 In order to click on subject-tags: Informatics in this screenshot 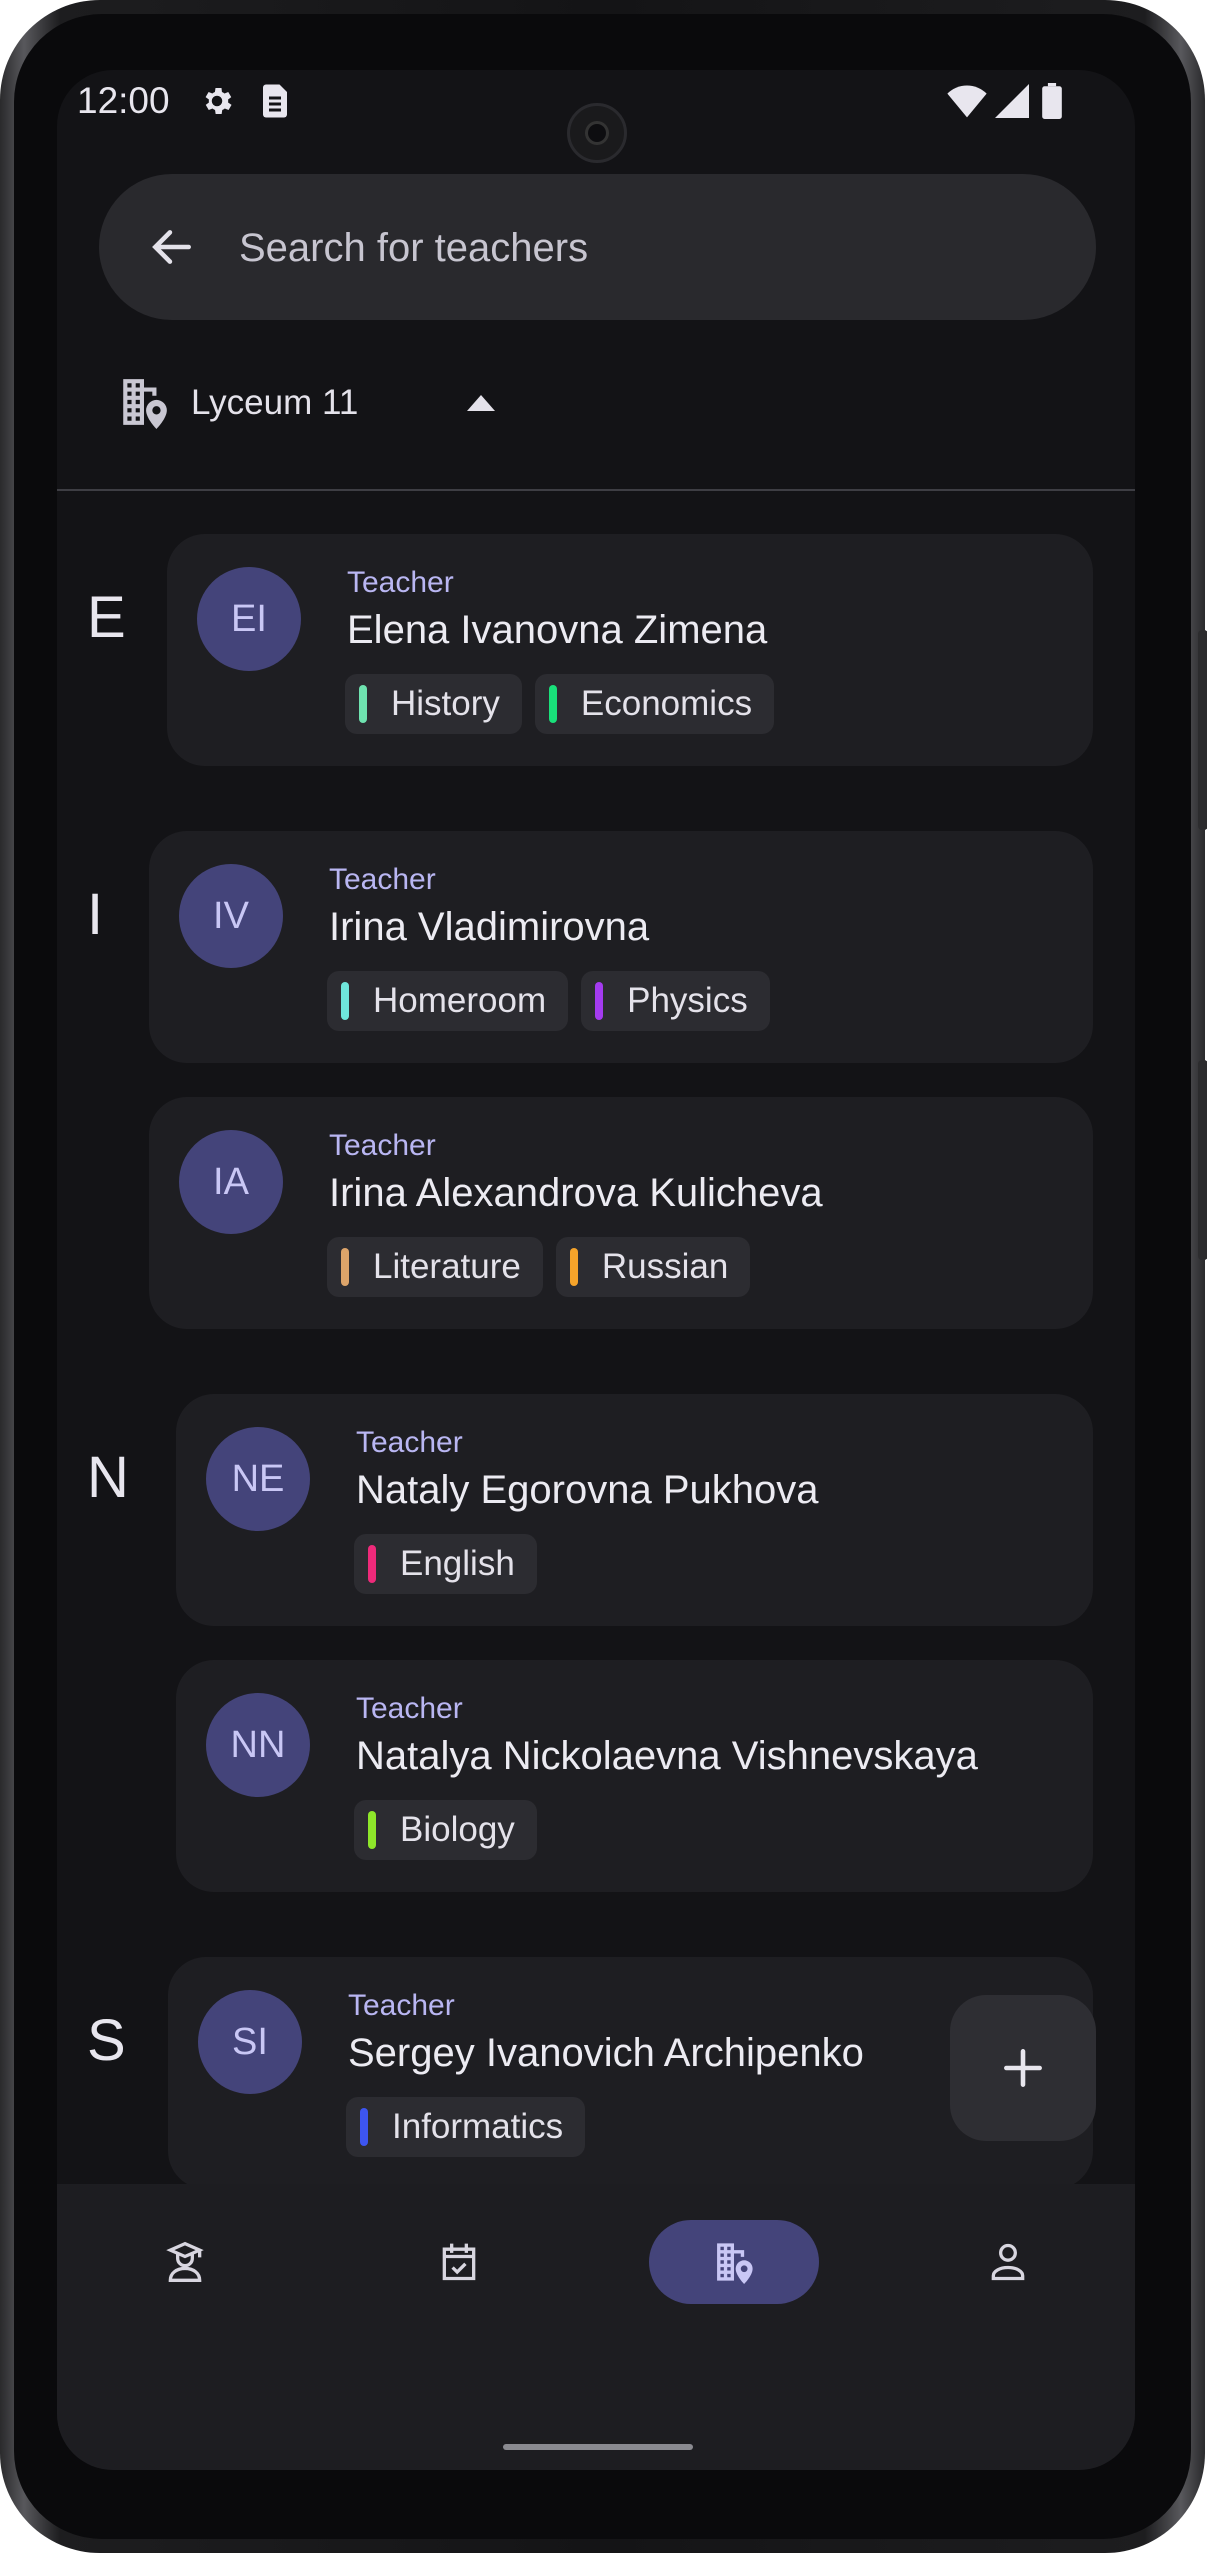, I will do `click(466, 2127)`.